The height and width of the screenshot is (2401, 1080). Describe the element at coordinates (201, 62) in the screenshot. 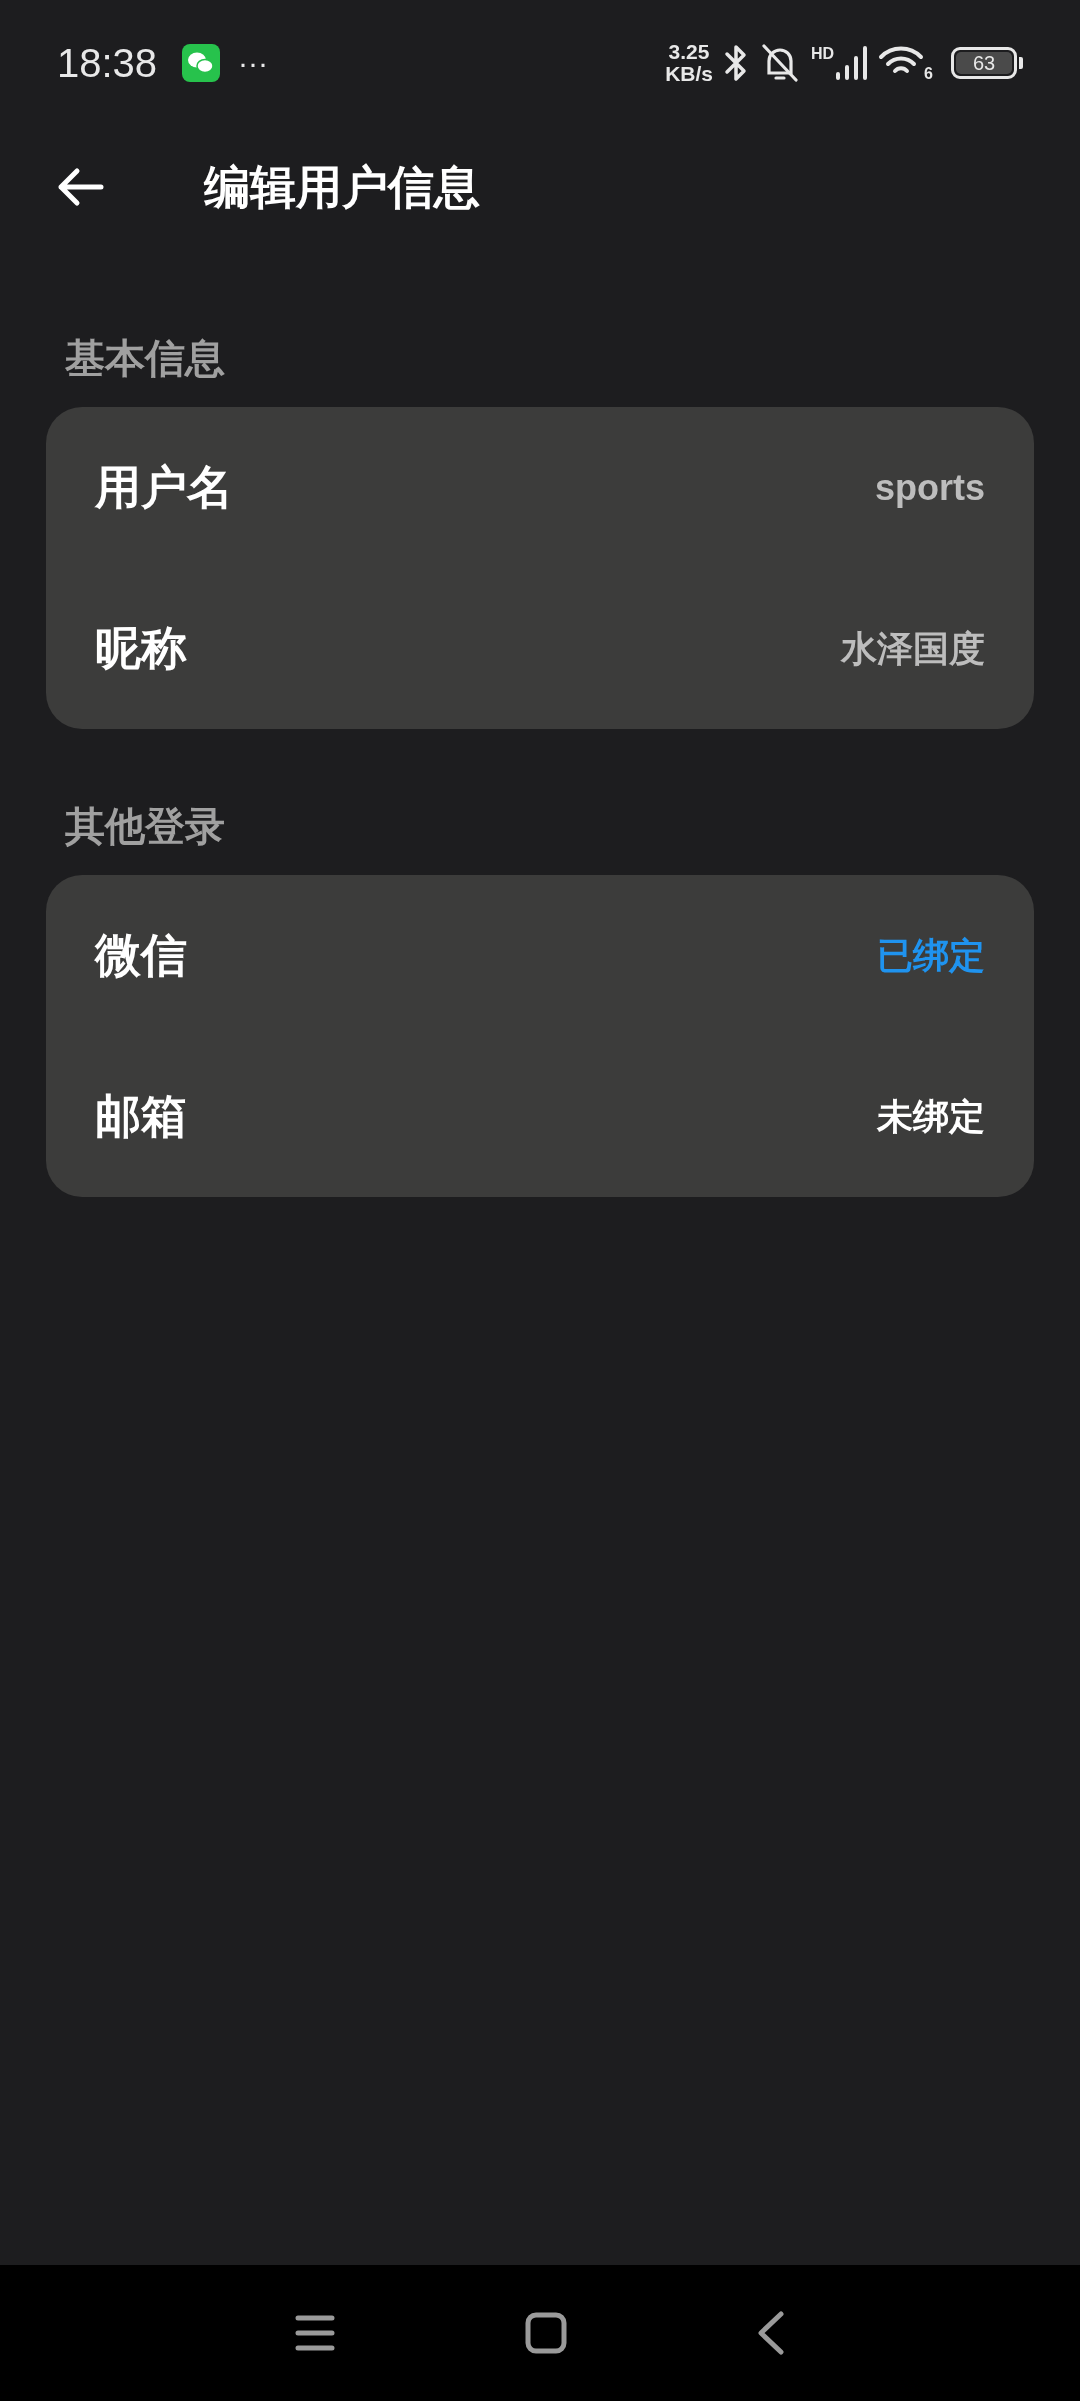

I see `chat-app-icon` at that location.